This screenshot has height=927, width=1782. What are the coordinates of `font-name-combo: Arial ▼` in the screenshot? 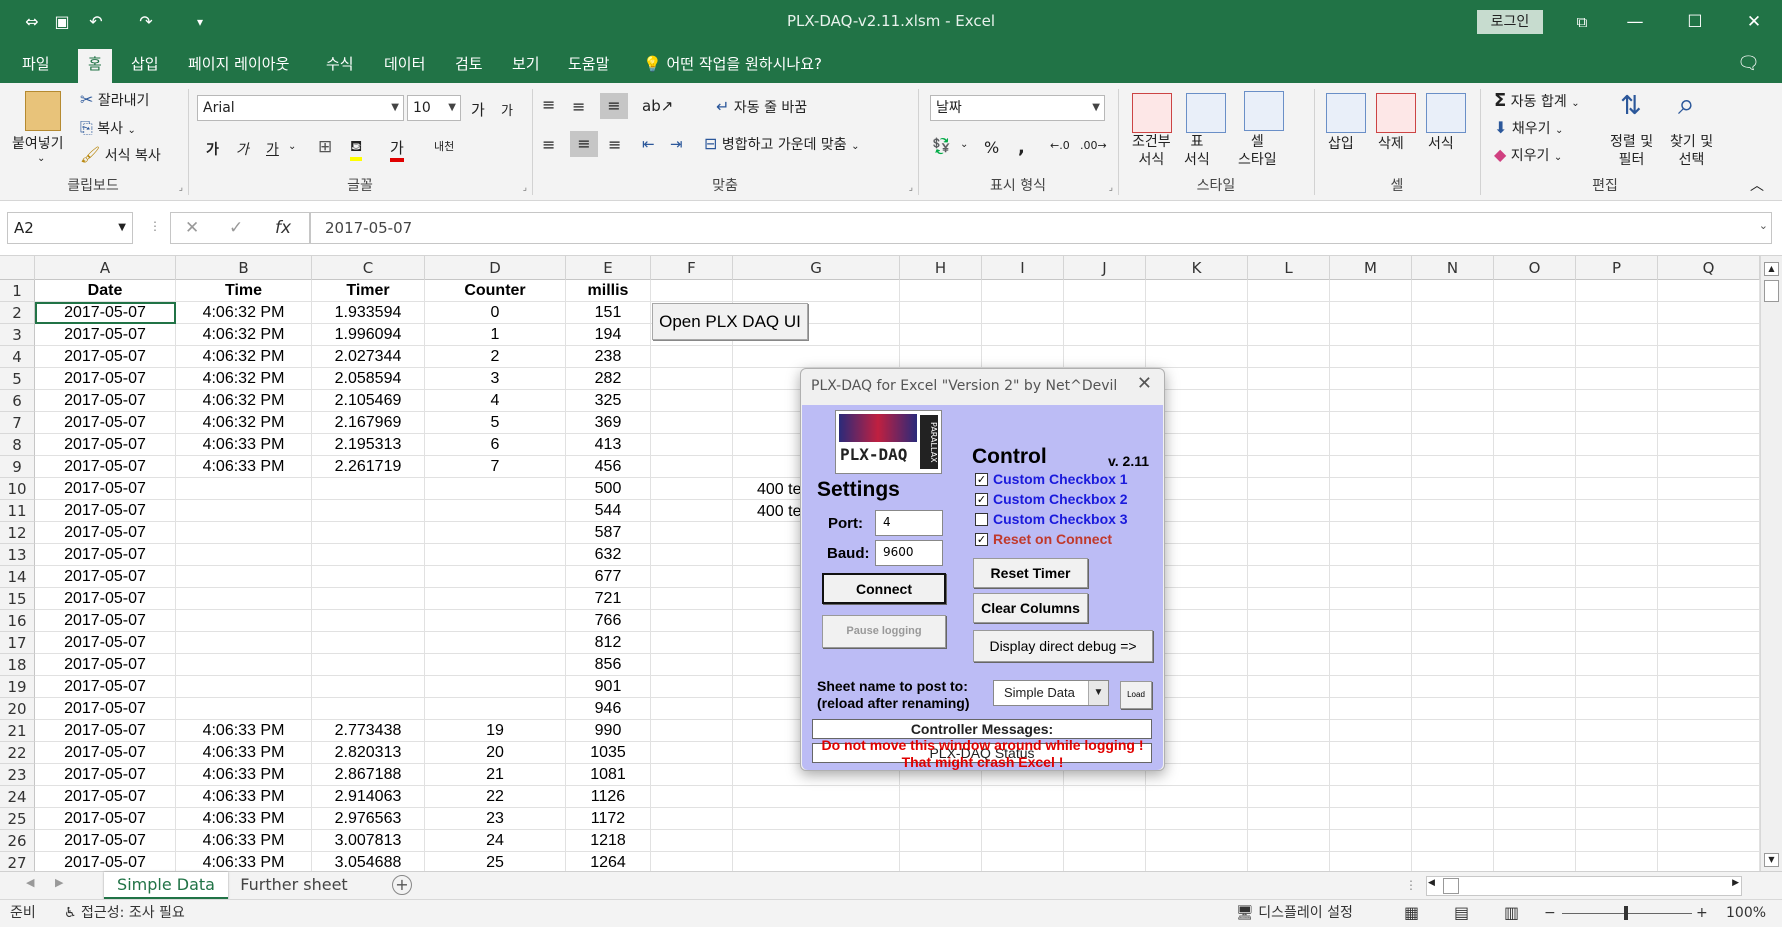 It's located at (300, 108).